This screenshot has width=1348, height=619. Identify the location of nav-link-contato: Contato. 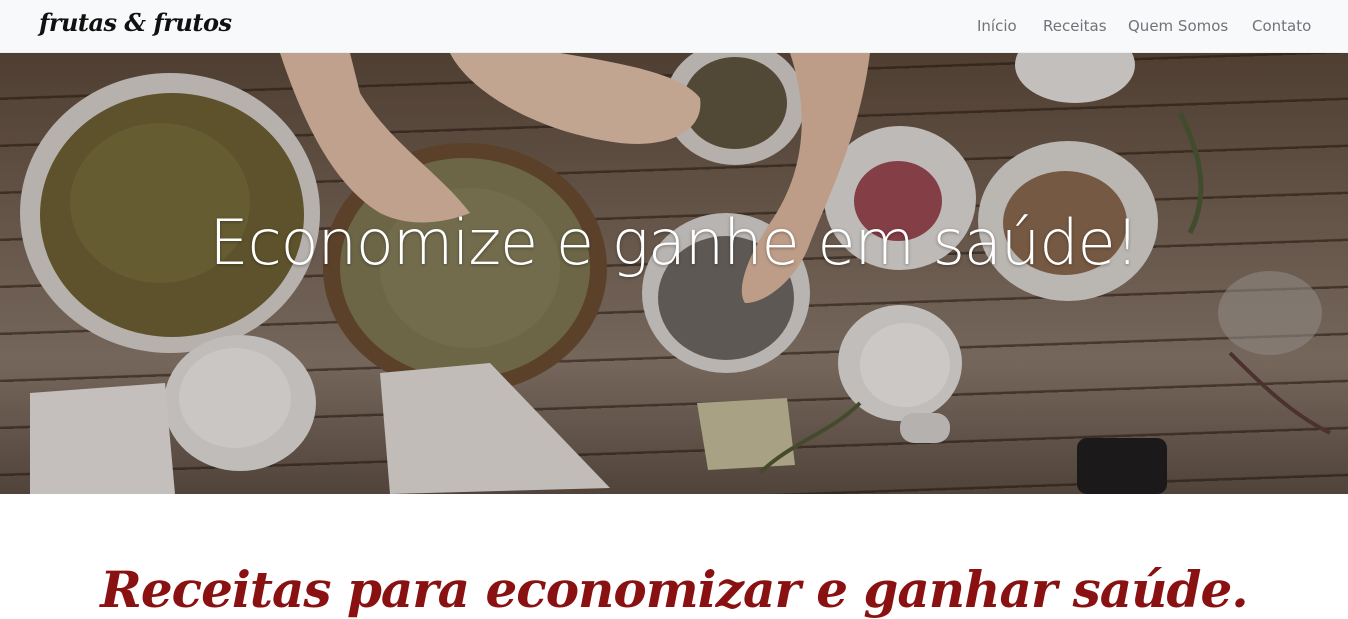
(1281, 26).